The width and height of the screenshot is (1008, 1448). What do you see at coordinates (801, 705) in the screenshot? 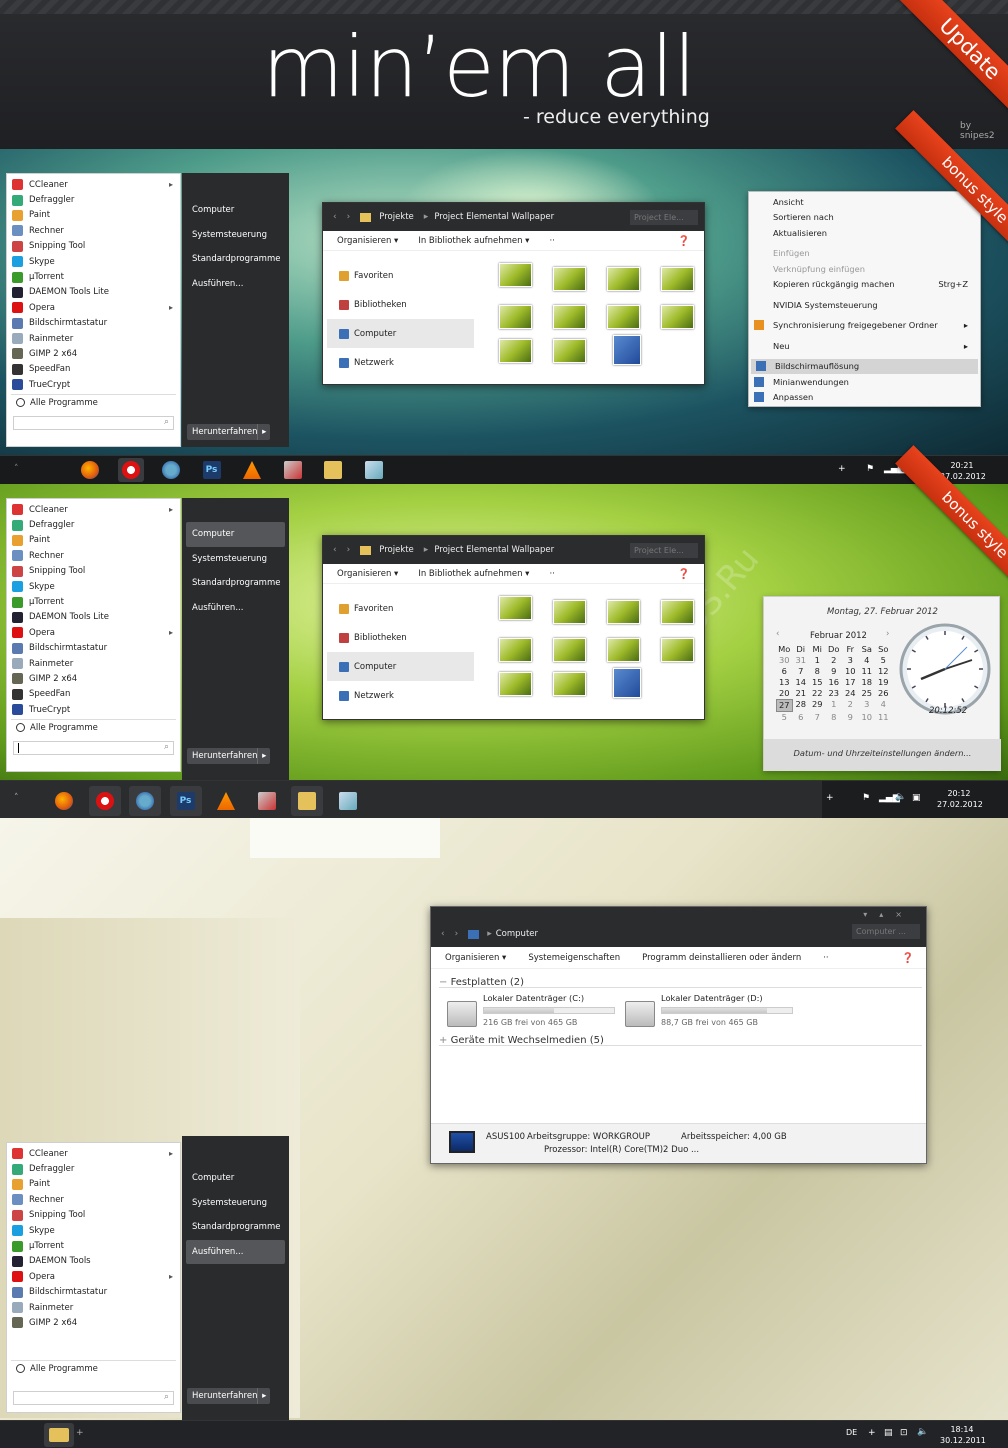
I see `calendar-day: 28` at bounding box center [801, 705].